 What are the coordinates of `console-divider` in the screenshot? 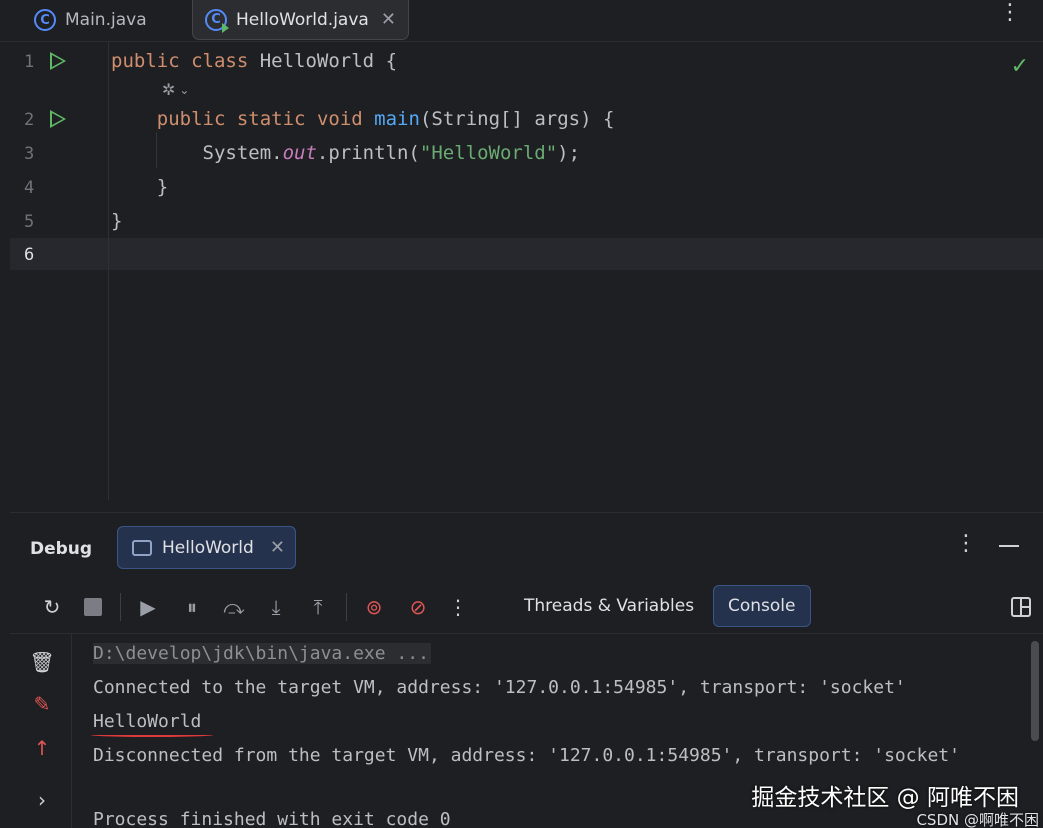 It's located at (526, 633).